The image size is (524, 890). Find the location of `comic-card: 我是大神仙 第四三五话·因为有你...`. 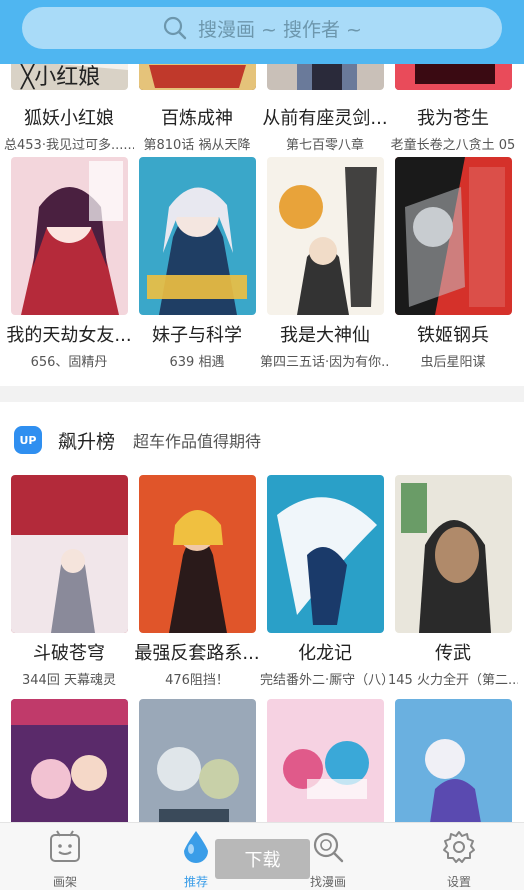

comic-card: 我是大神仙 第四三五话·因为有你... is located at coordinates (325, 263).